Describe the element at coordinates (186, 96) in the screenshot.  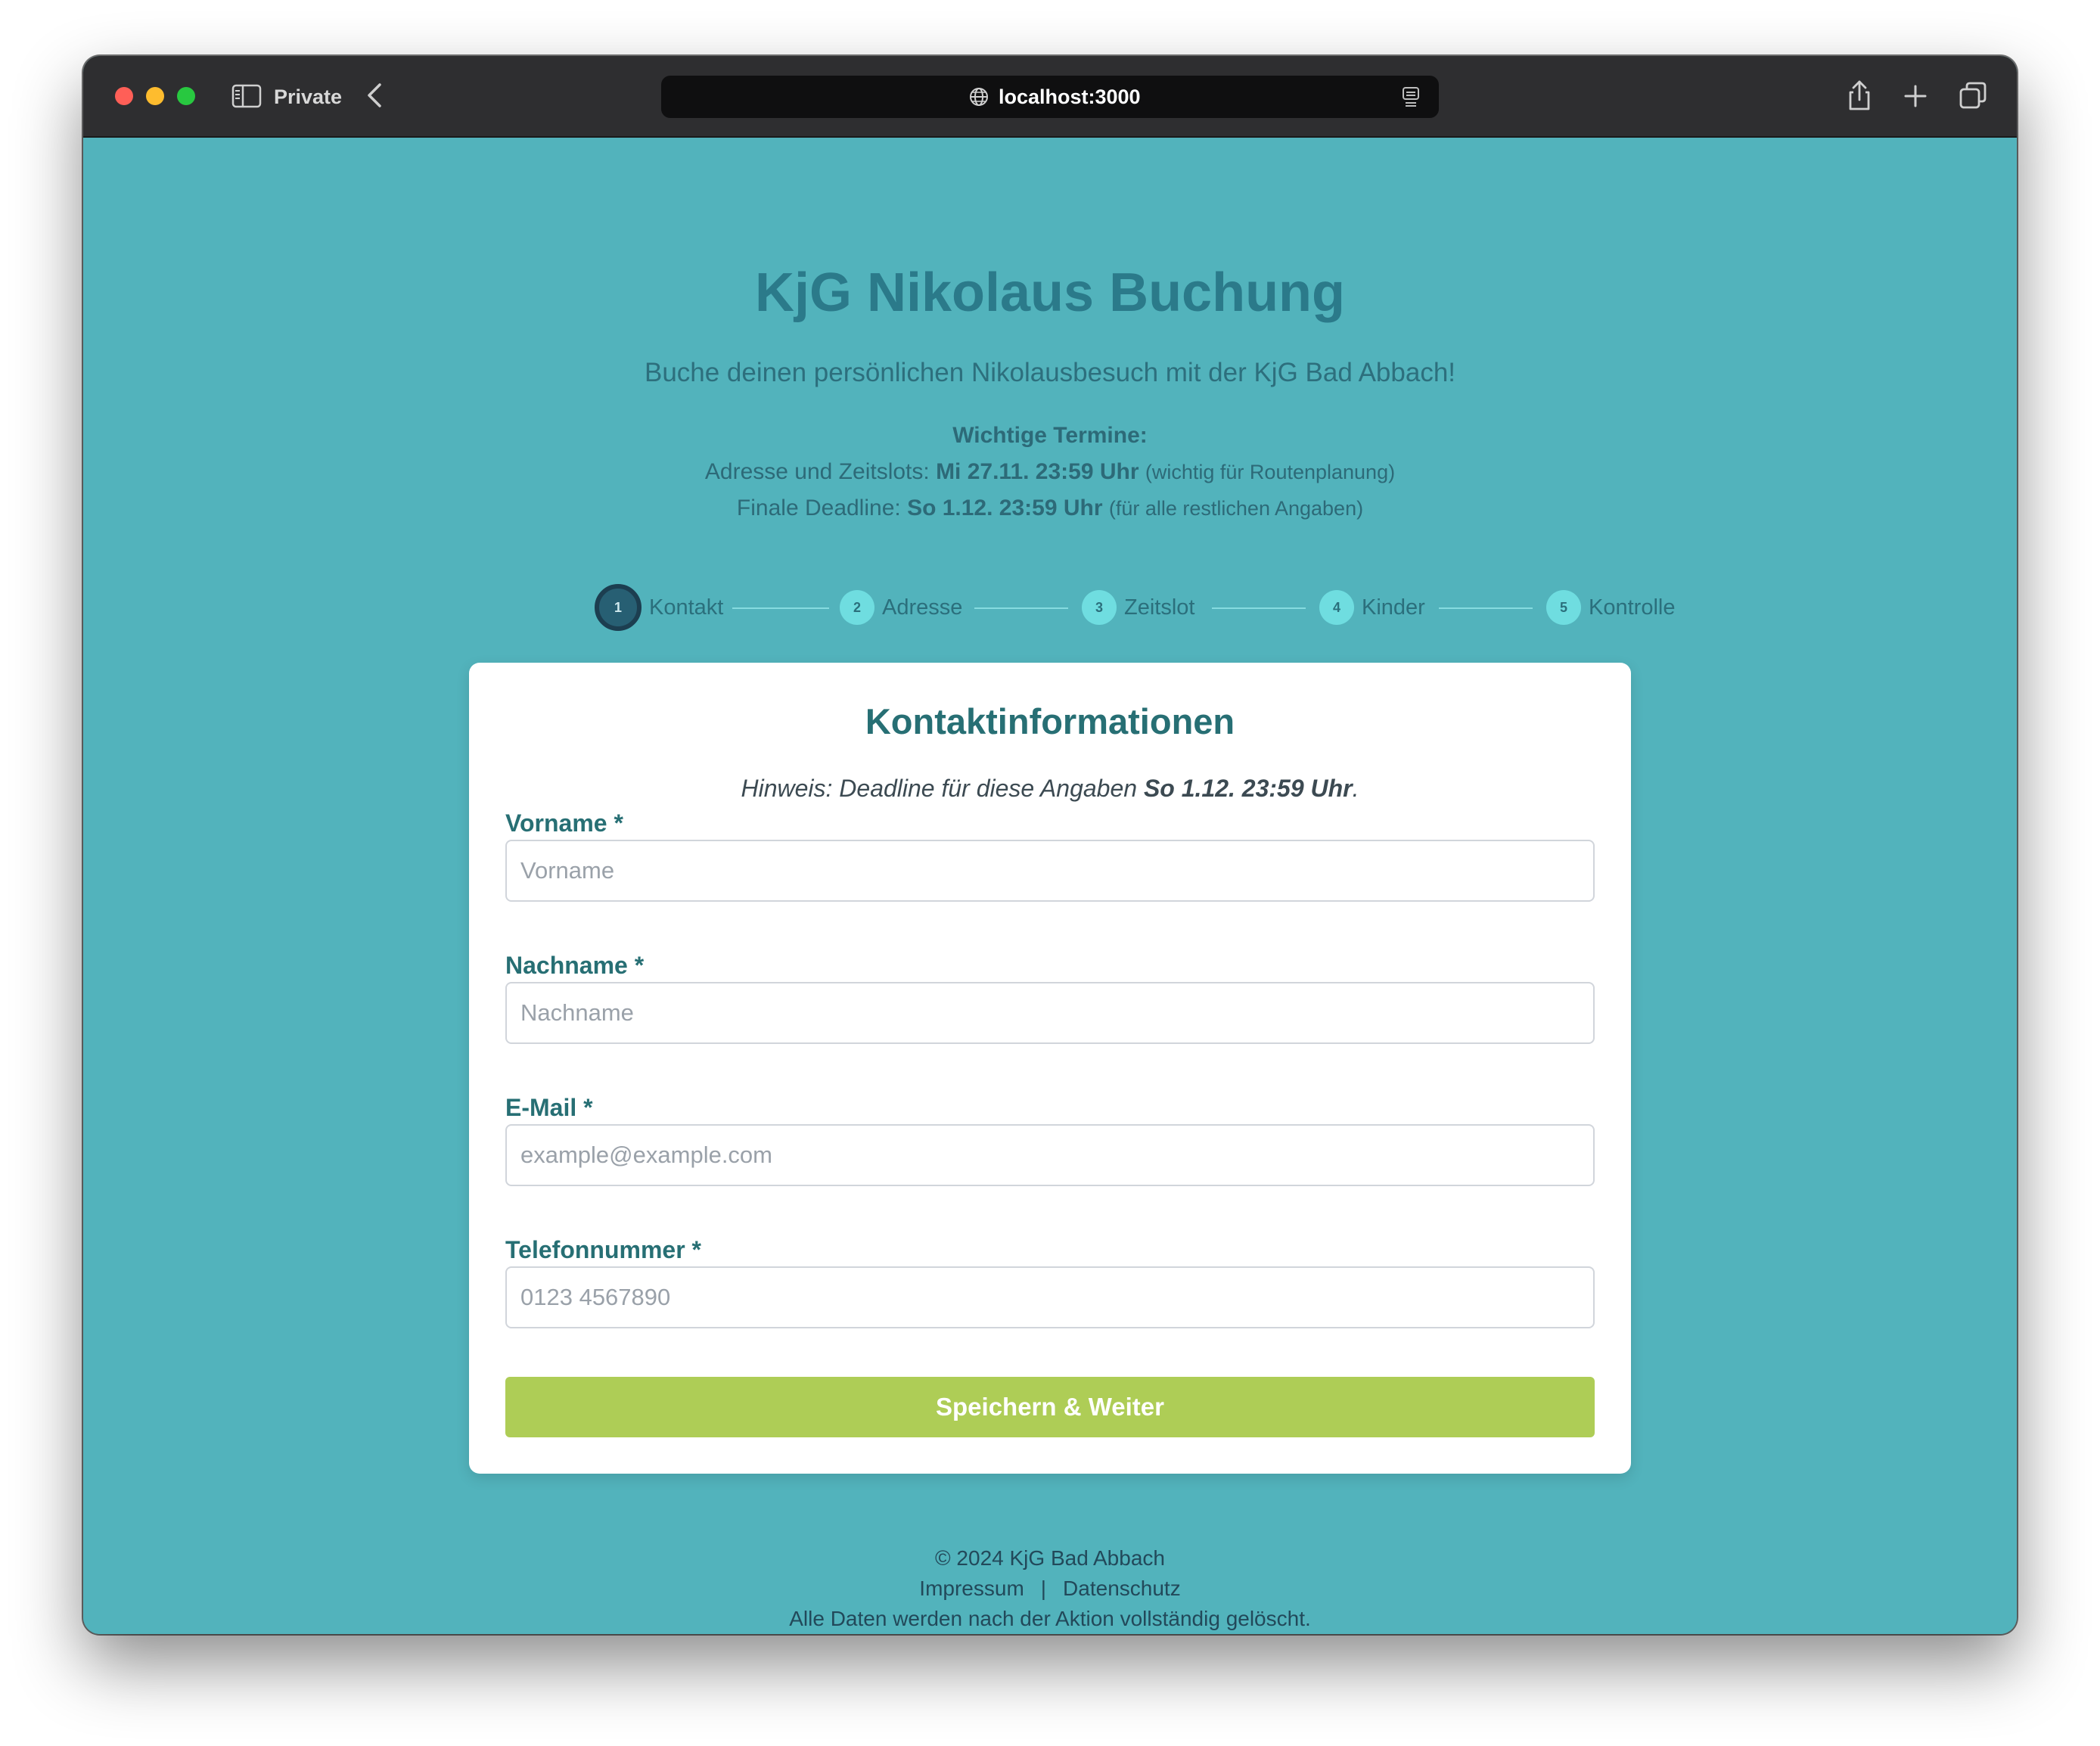
I see `maximize-window-button` at that location.